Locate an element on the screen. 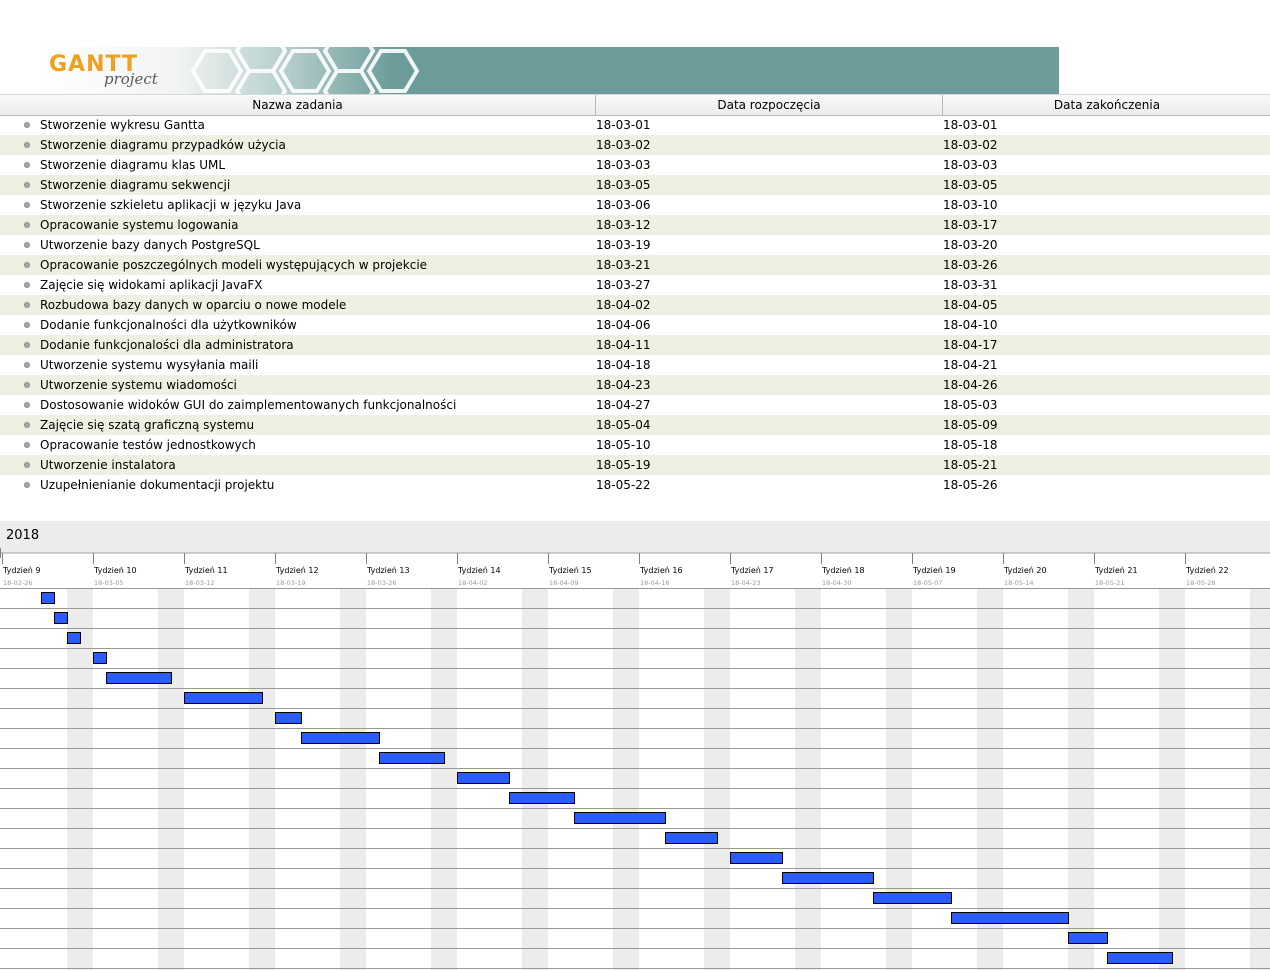 This screenshot has width=1270, height=970. task-start-date: 18-03-27 is located at coordinates (623, 285).